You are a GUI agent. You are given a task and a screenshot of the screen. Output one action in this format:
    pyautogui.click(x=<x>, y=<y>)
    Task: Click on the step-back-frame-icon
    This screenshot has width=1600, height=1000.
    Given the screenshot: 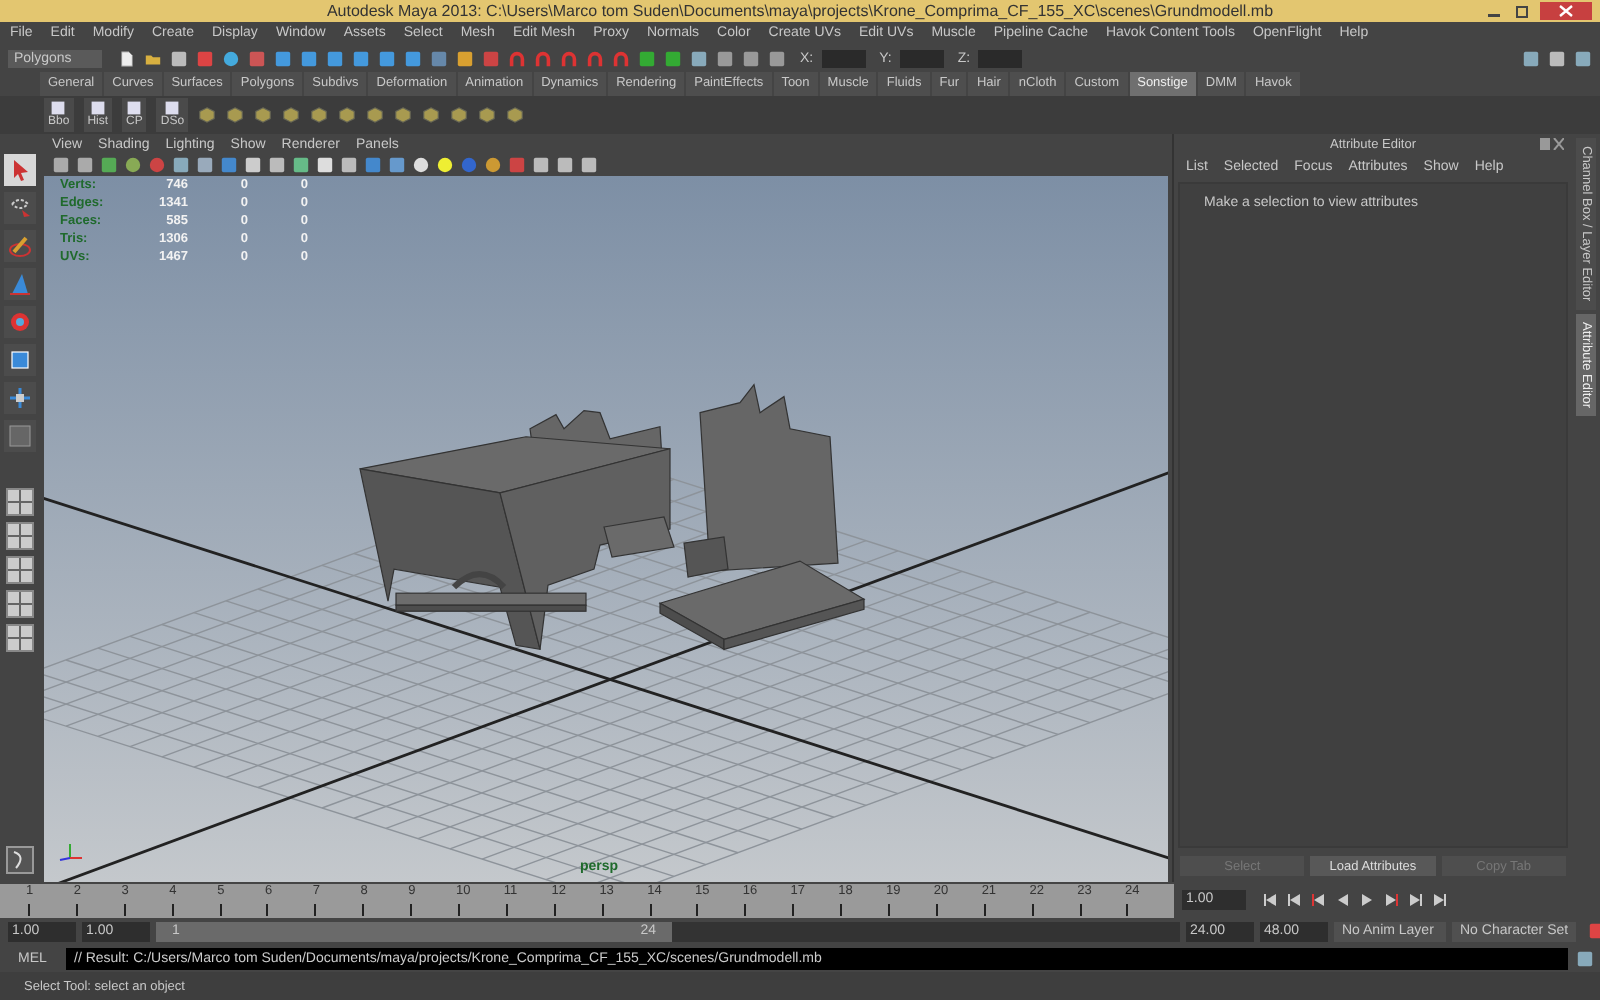 What is the action you would take?
    pyautogui.click(x=1319, y=900)
    